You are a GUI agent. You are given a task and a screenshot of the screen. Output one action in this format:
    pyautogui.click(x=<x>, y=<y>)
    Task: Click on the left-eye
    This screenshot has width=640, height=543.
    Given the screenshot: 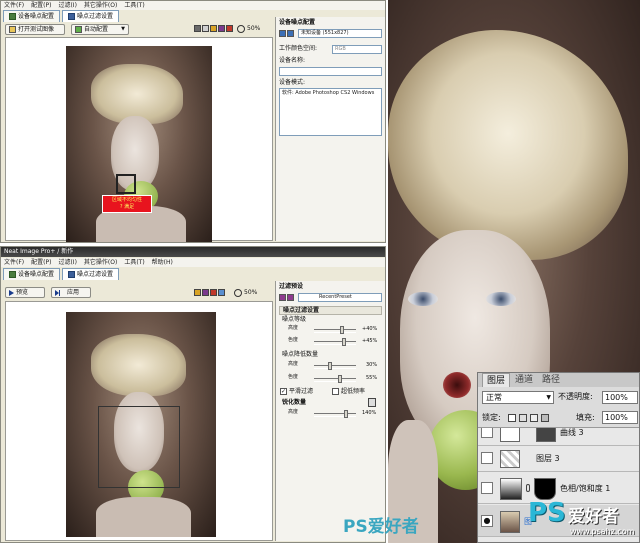 What is the action you would take?
    pyautogui.click(x=423, y=299)
    